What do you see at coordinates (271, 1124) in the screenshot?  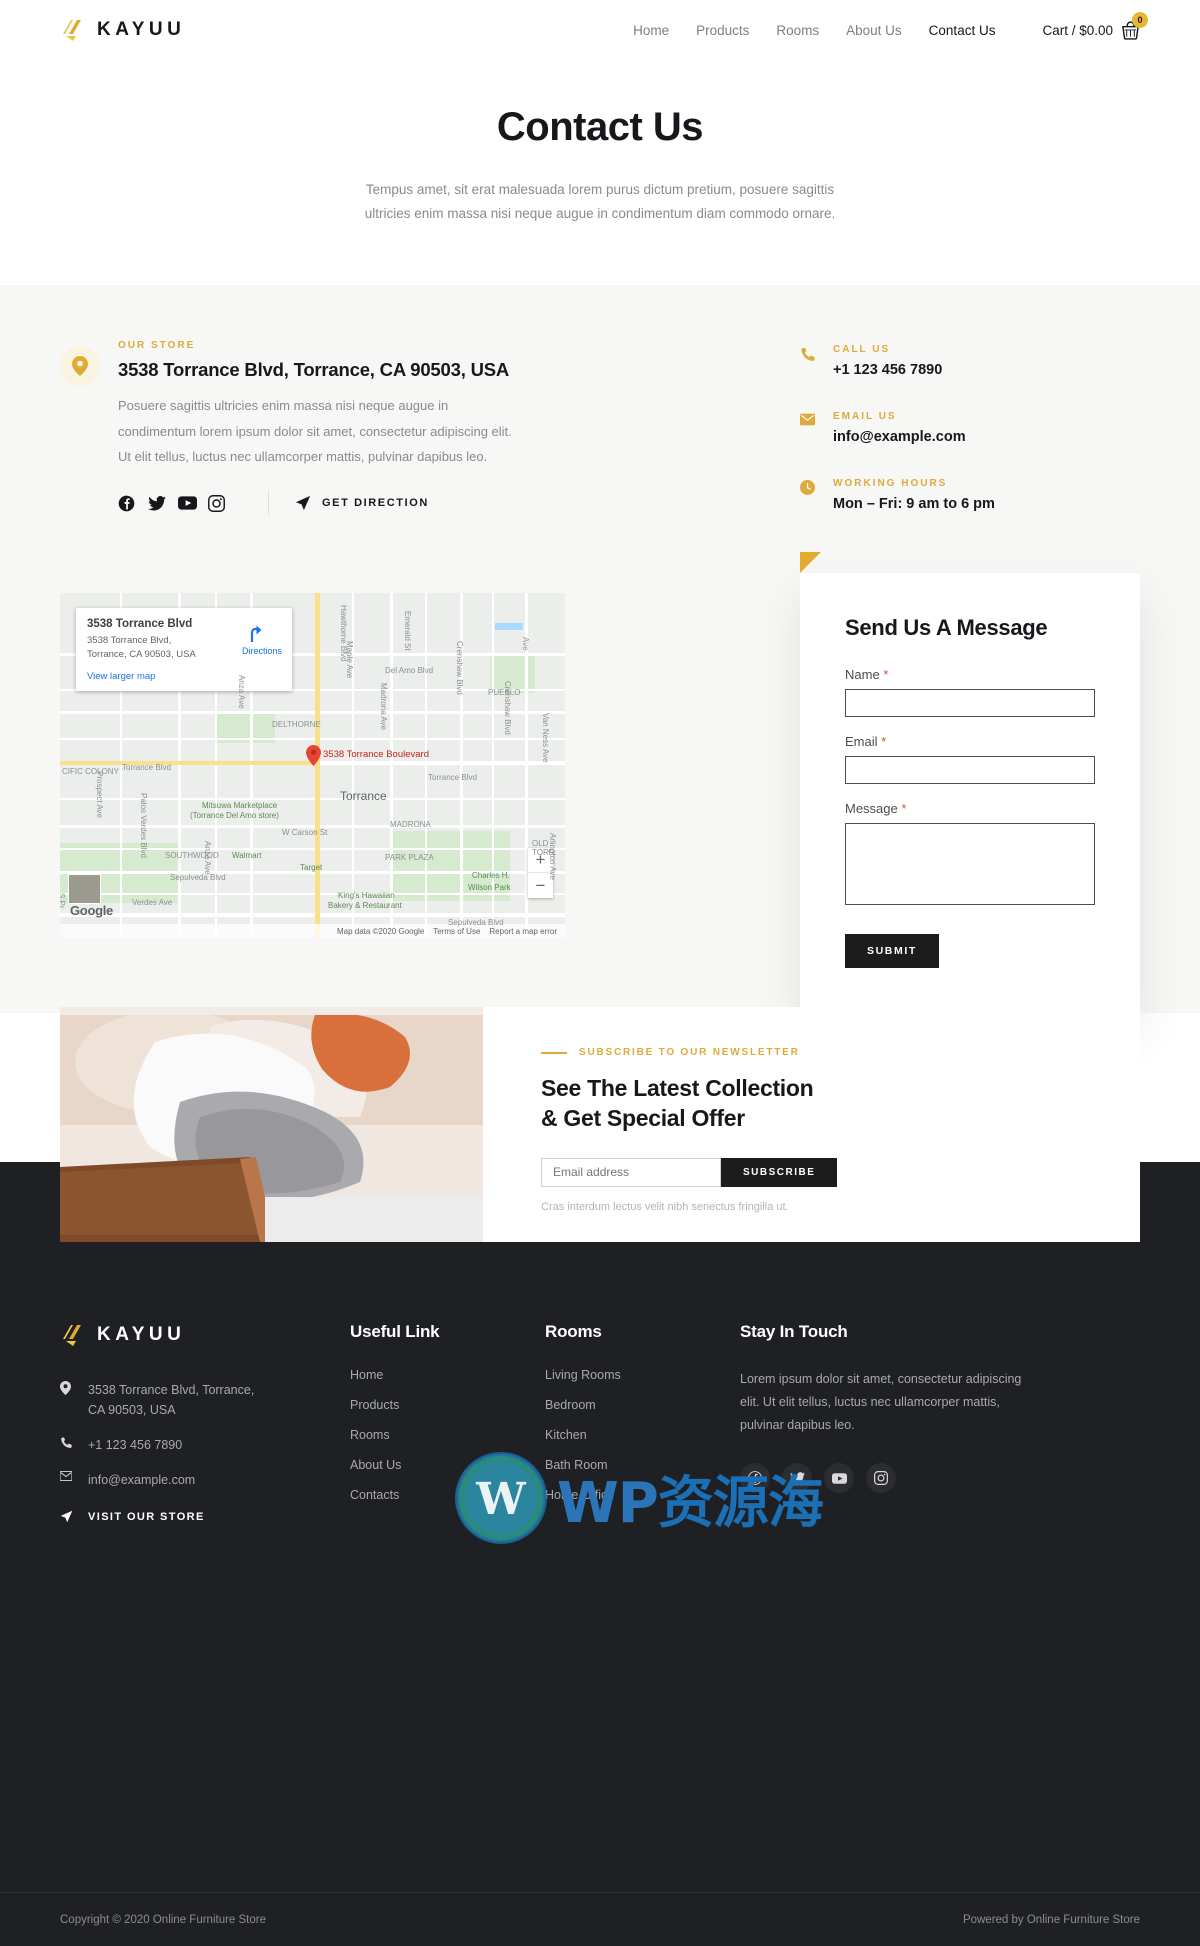 I see `newsletter-image` at bounding box center [271, 1124].